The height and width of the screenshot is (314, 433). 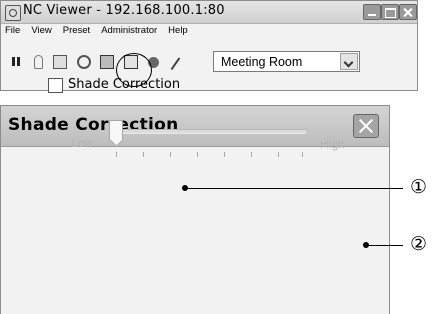 I want to click on menu-preset: Preset, so click(x=76, y=32).